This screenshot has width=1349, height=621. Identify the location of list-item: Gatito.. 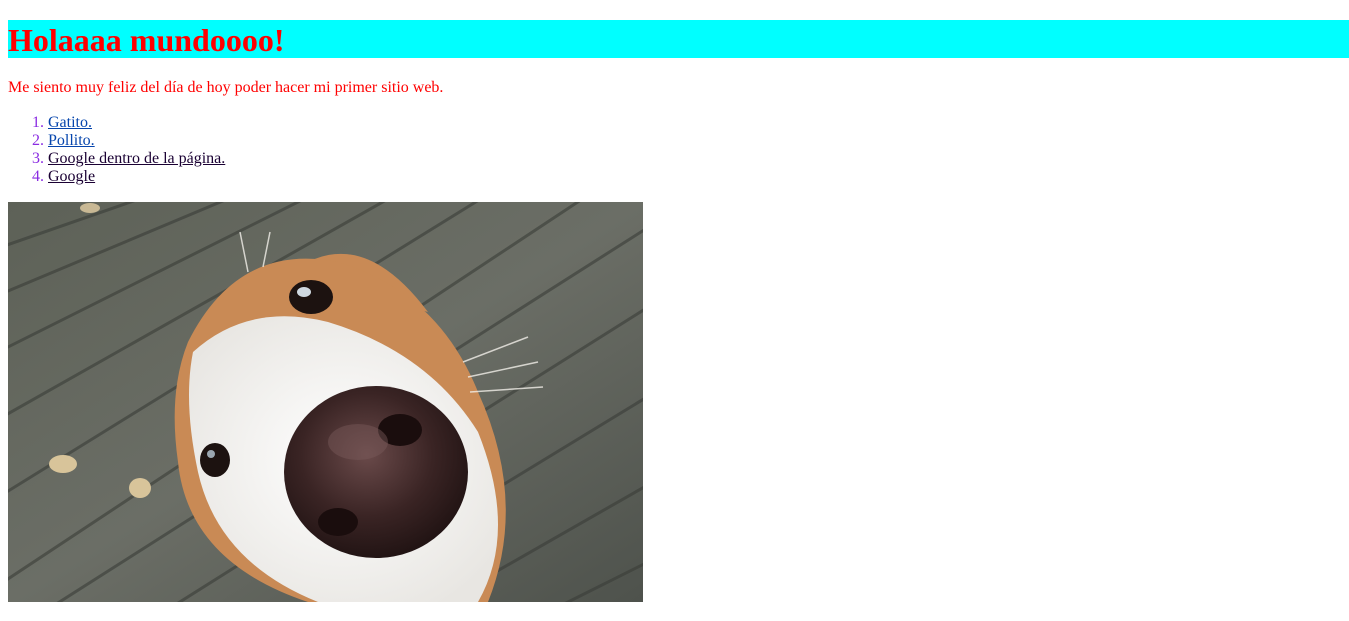
(698, 123).